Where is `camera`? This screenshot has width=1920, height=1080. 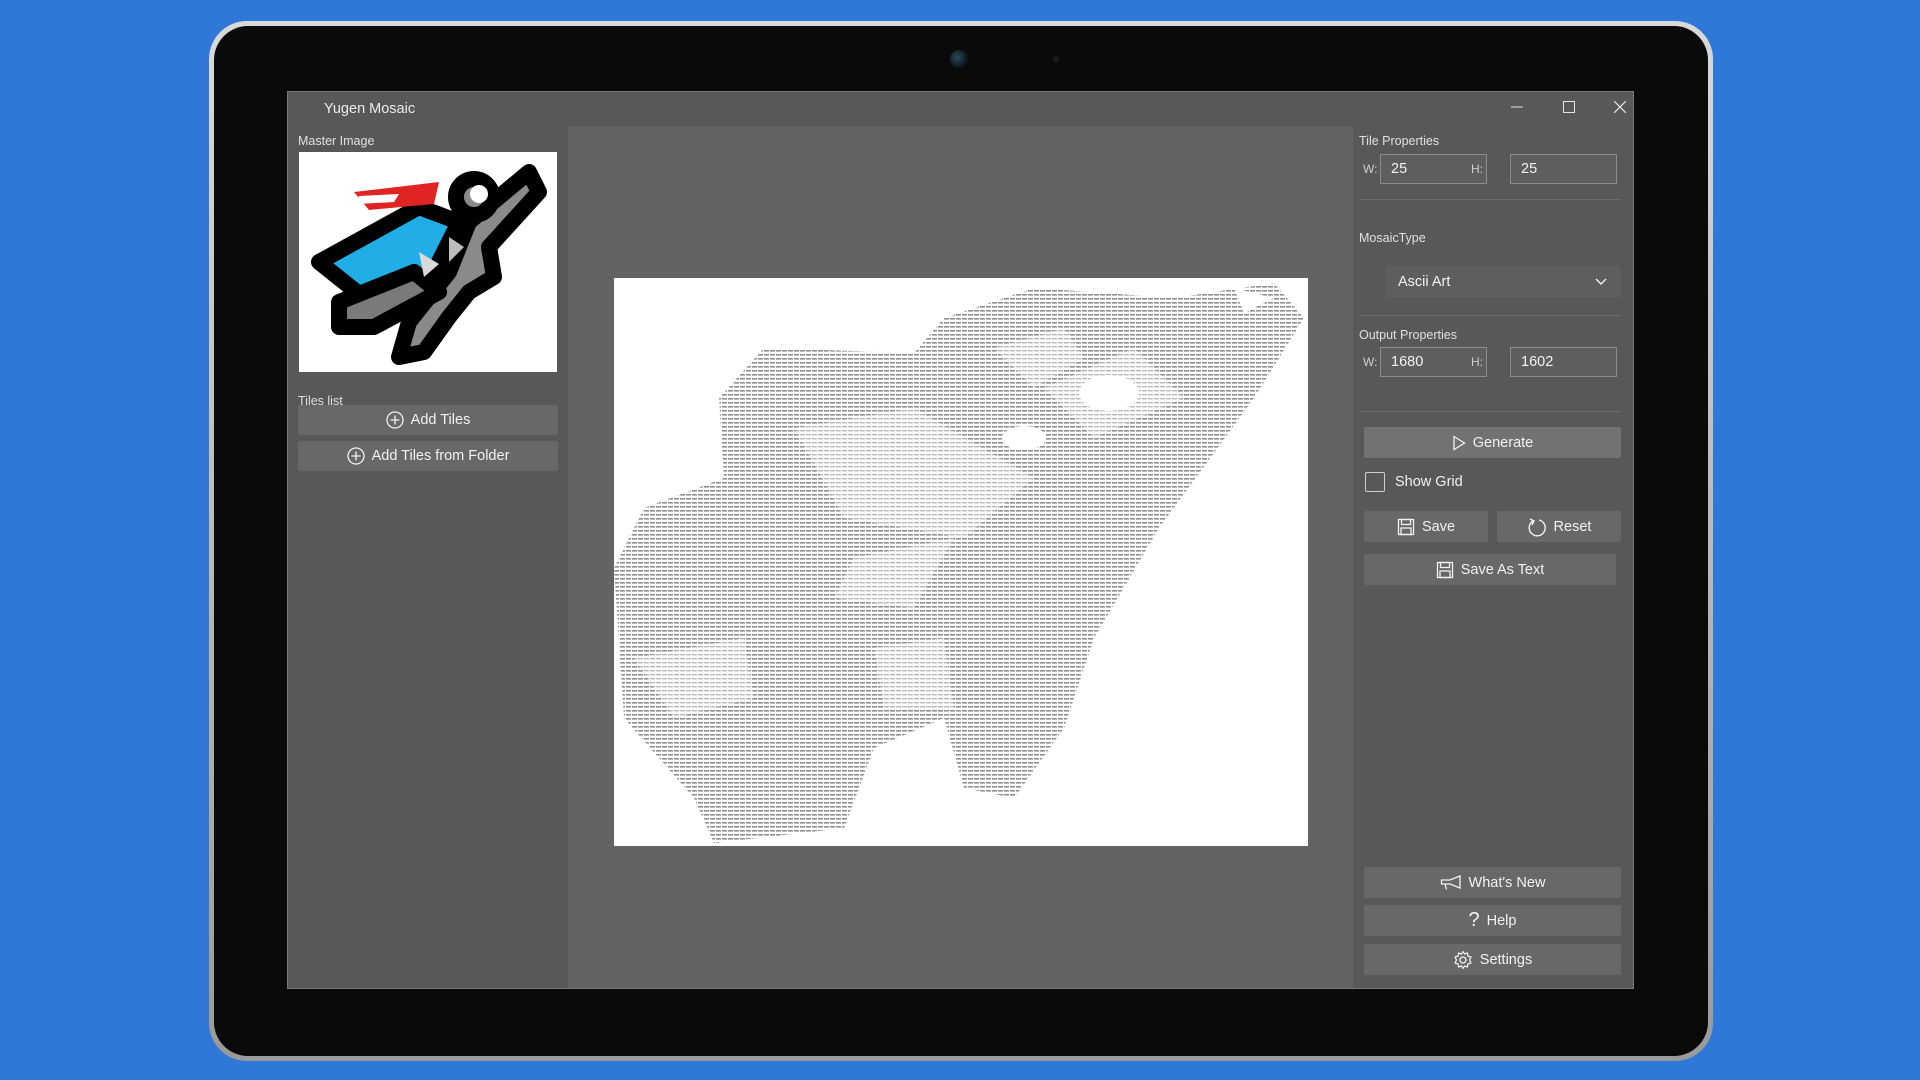 camera is located at coordinates (959, 59).